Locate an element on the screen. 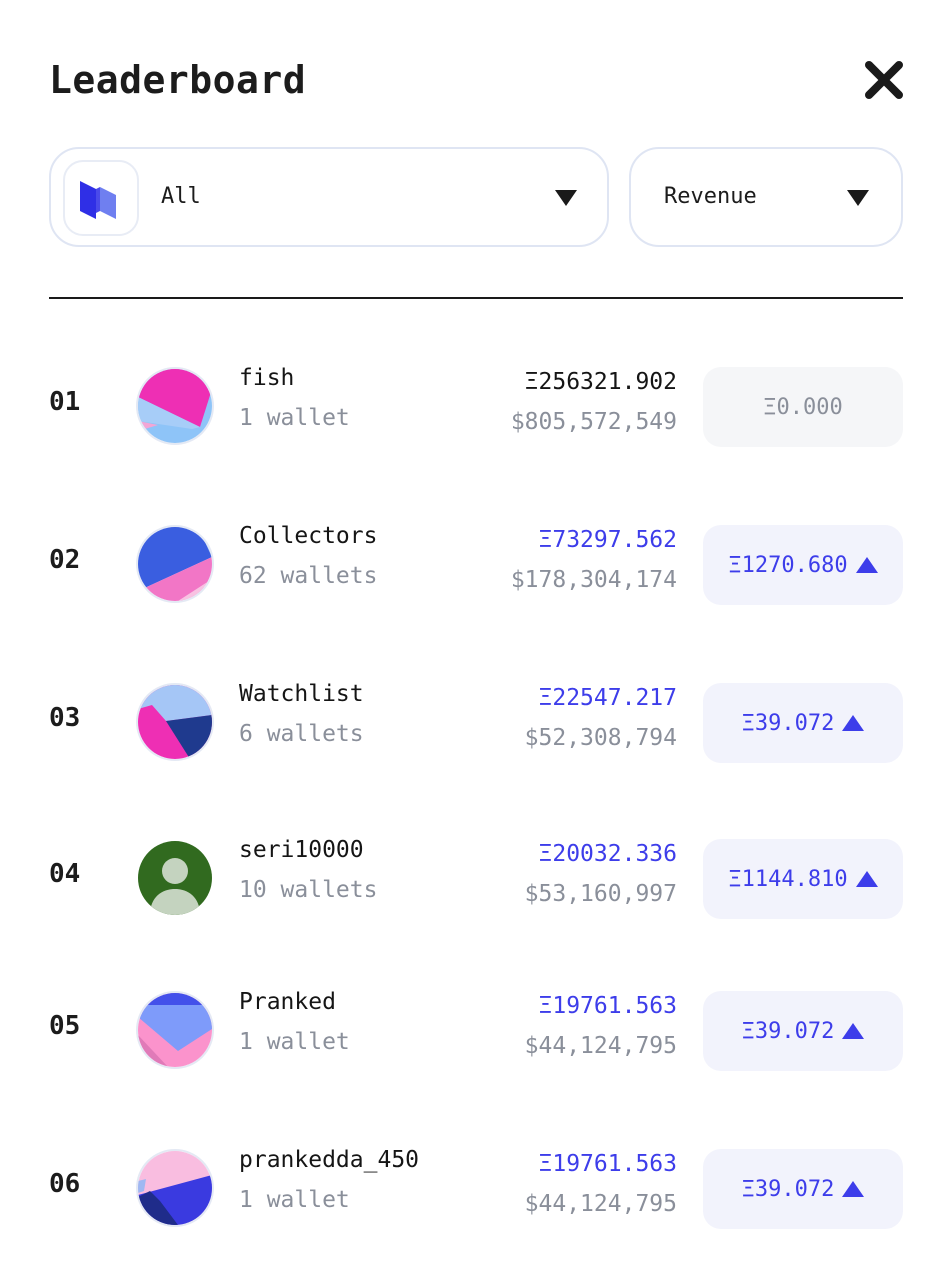 Image resolution: width=952 pixels, height=1286 pixels. close-button is located at coordinates (884, 80).